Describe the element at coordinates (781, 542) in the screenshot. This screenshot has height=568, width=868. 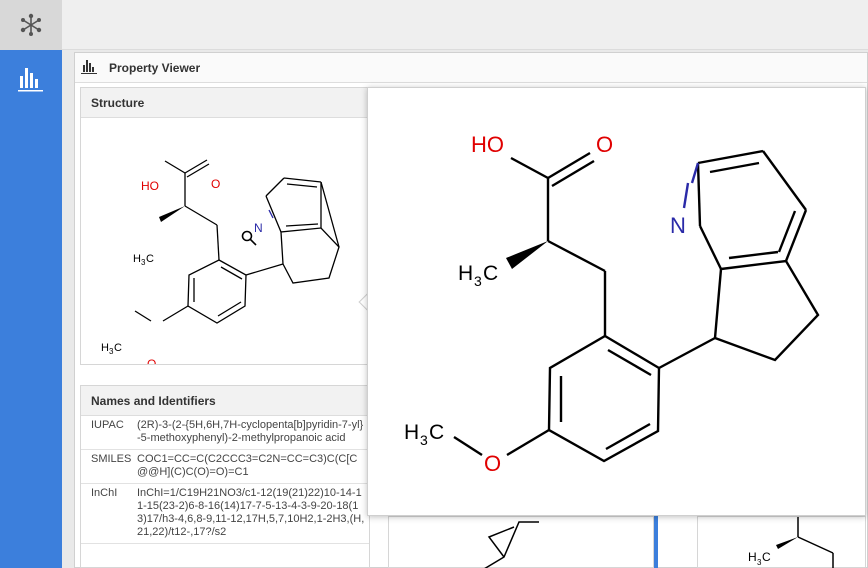
I see `background-structure-panel-2: H3C` at that location.